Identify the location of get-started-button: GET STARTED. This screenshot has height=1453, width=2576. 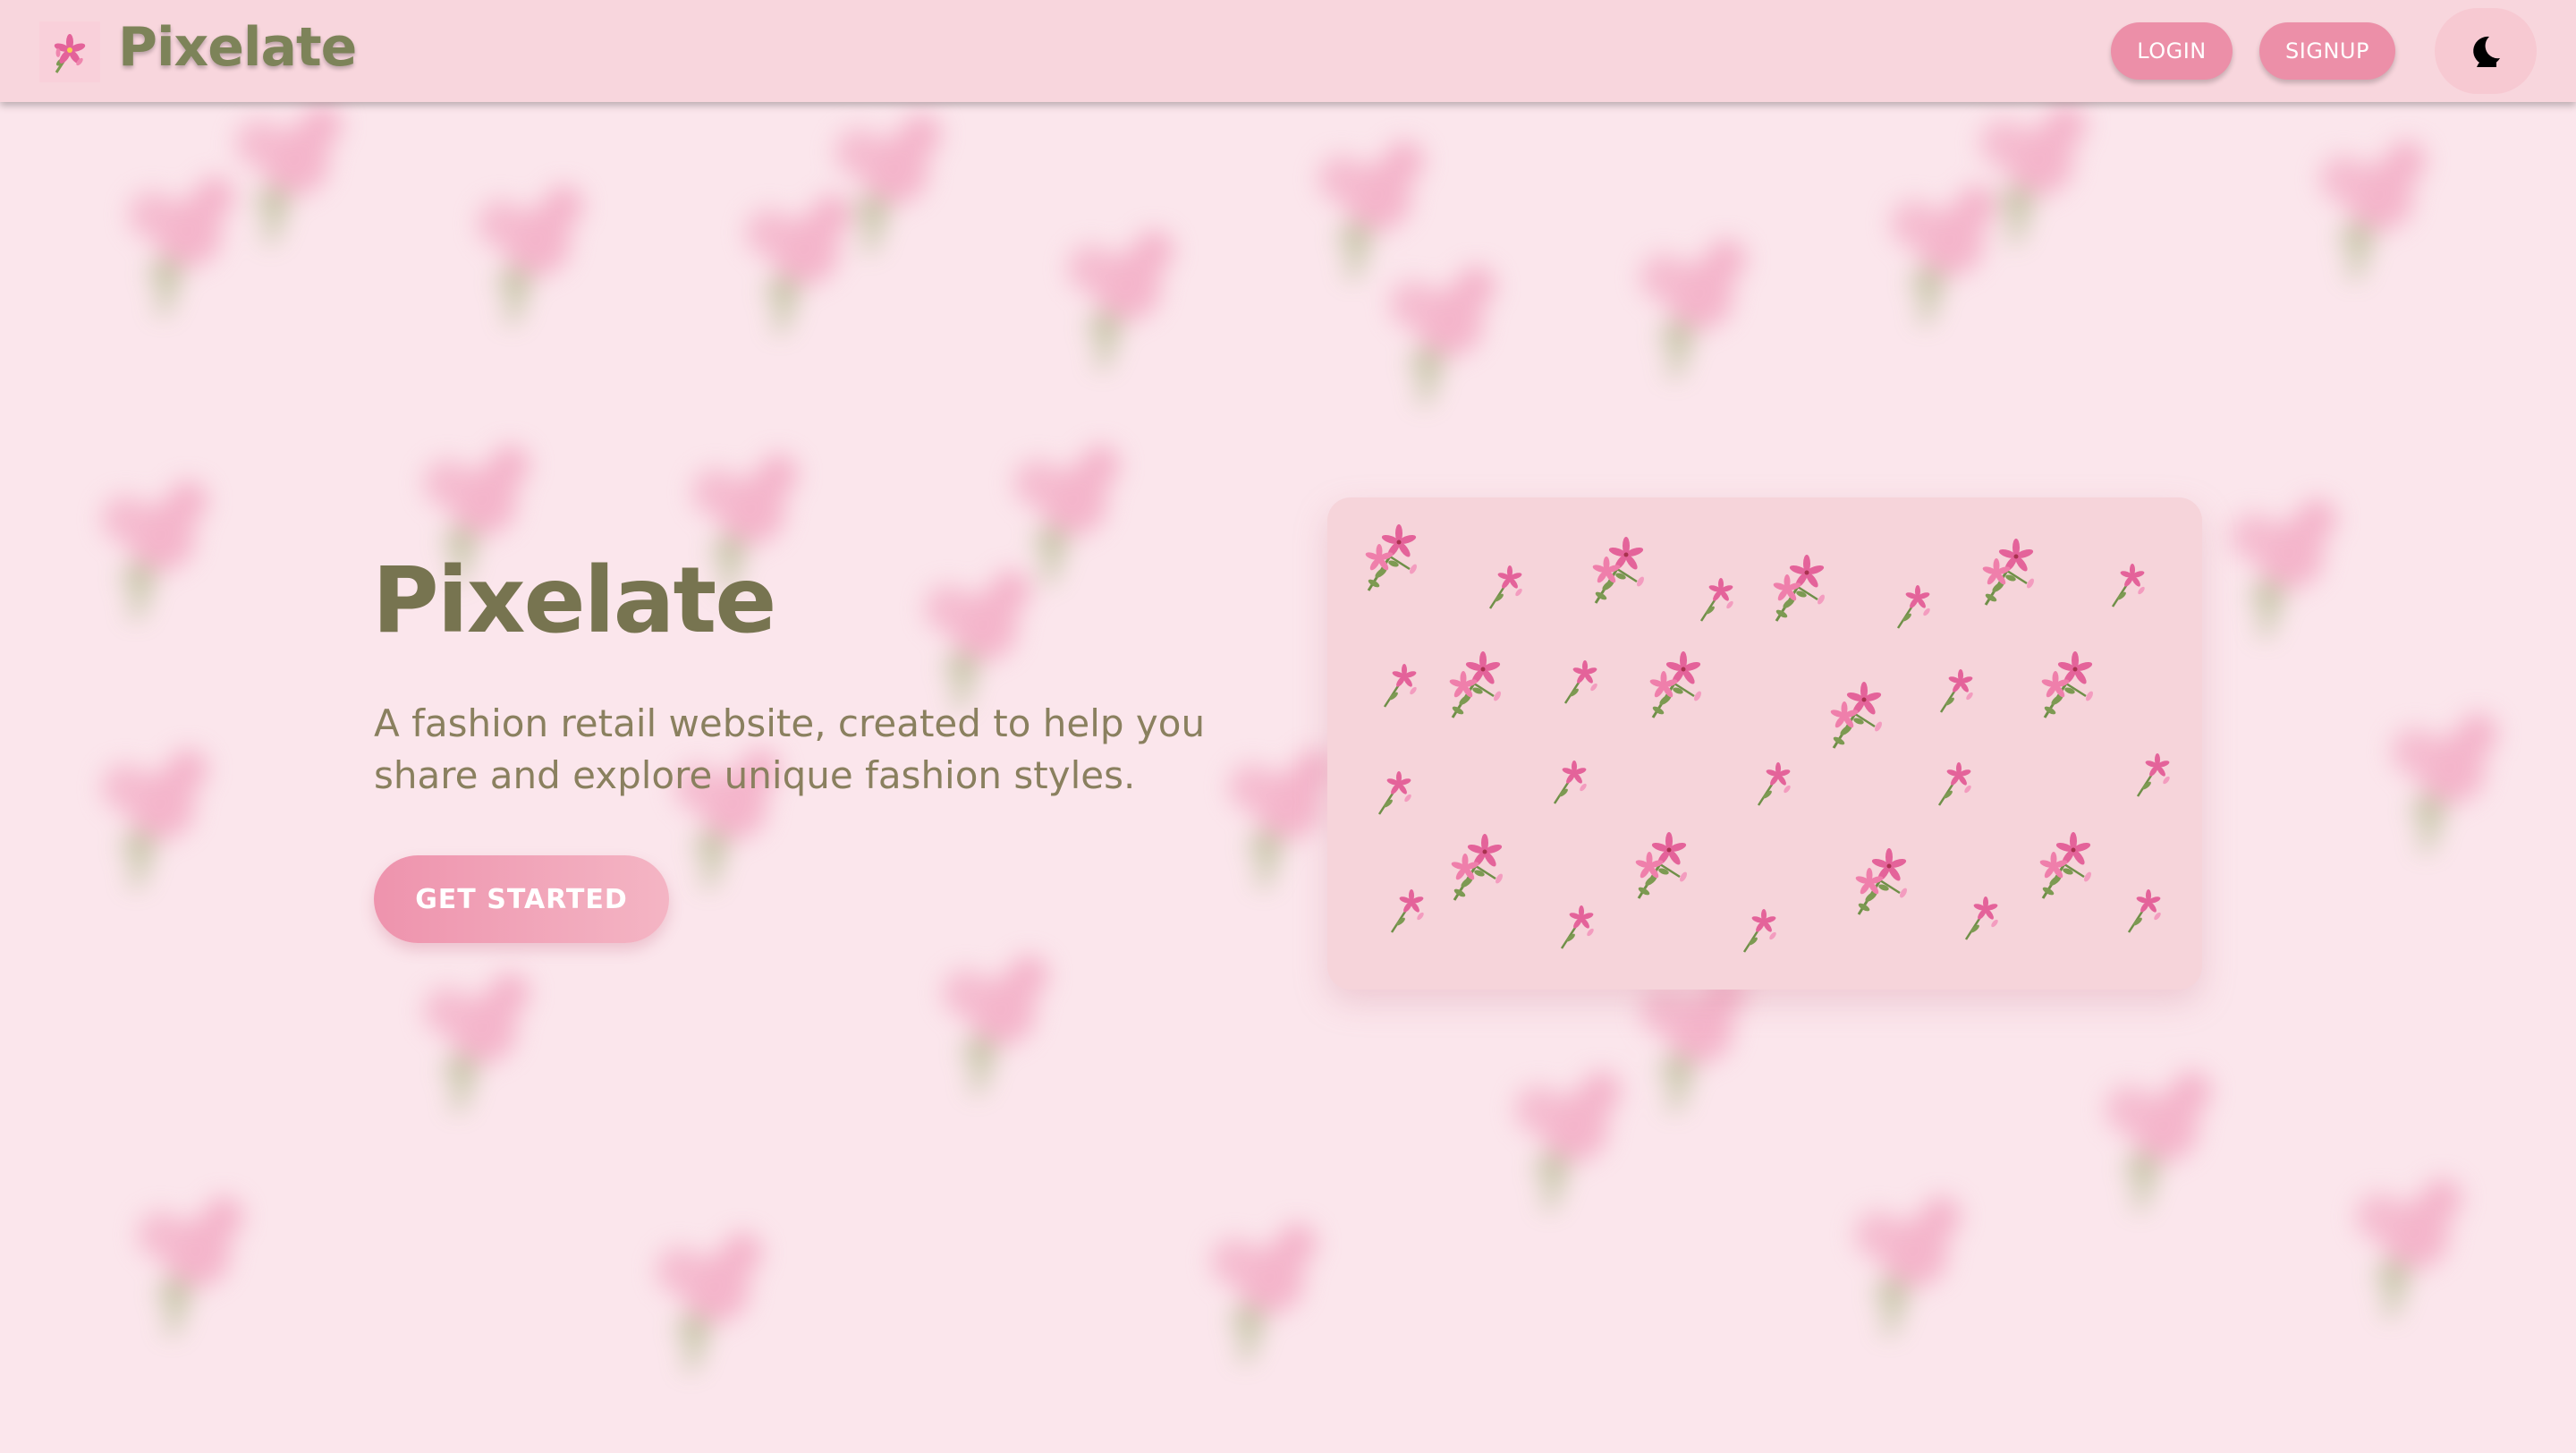
(521, 899).